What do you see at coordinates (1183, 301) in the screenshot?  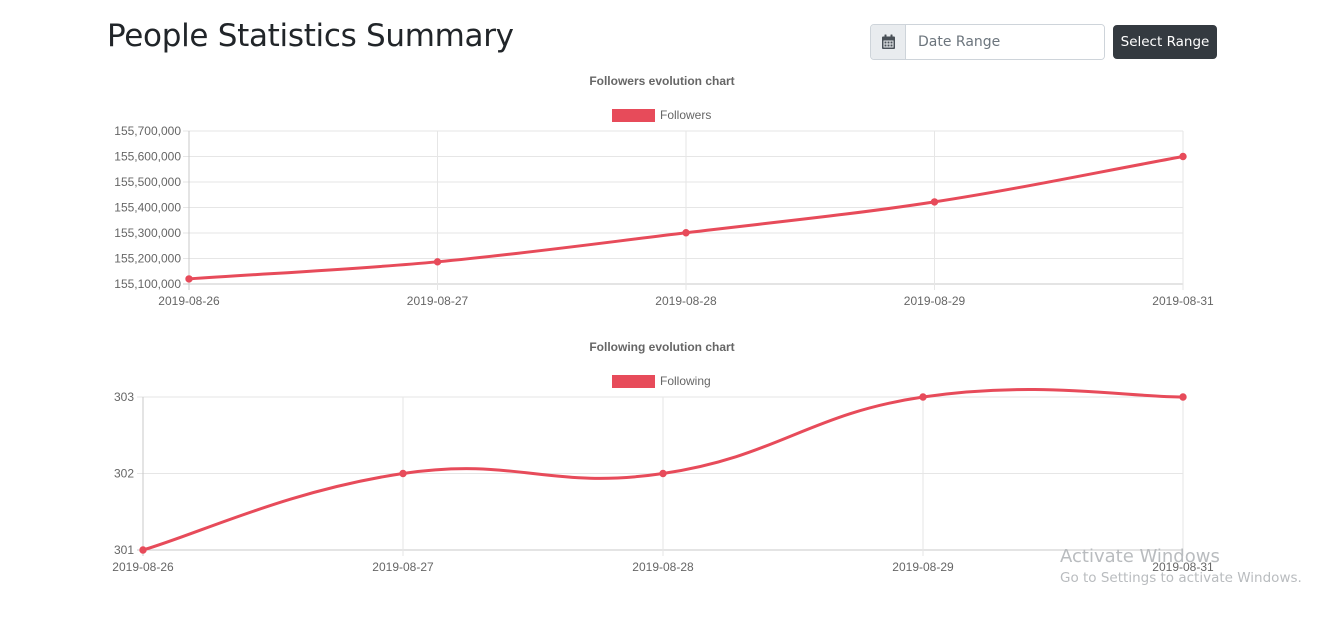 I see `x-tick-label: 2019-08-31` at bounding box center [1183, 301].